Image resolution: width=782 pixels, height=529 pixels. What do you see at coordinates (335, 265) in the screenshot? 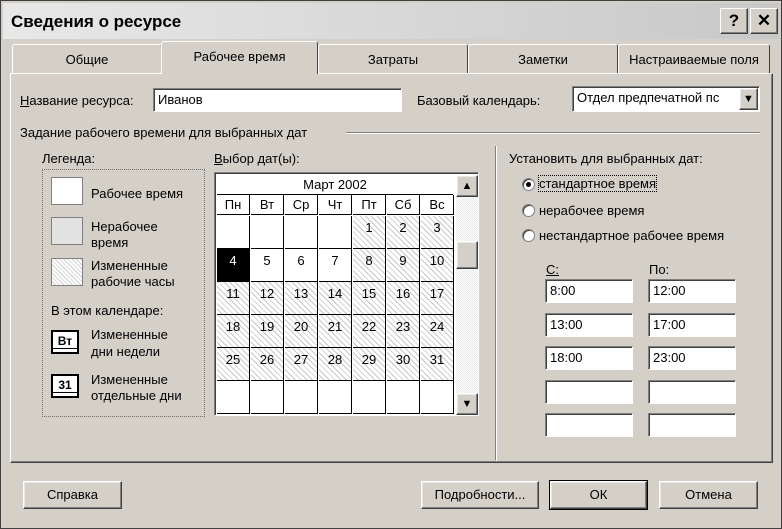
I see `calendar-day: 7` at bounding box center [335, 265].